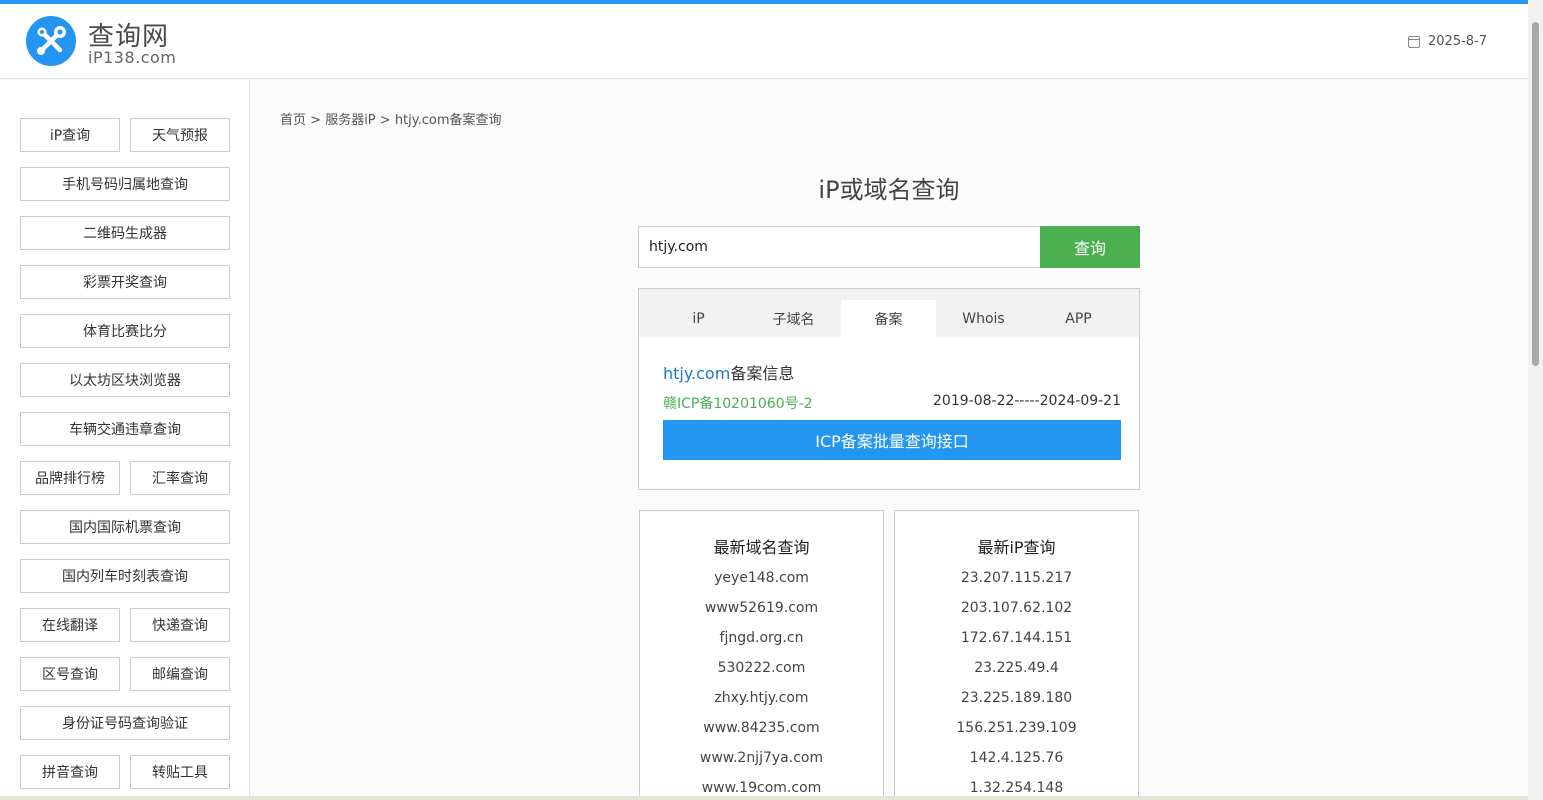  Describe the element at coordinates (1458, 41) in the screenshot. I see `date-text: 2025-8-7` at that location.